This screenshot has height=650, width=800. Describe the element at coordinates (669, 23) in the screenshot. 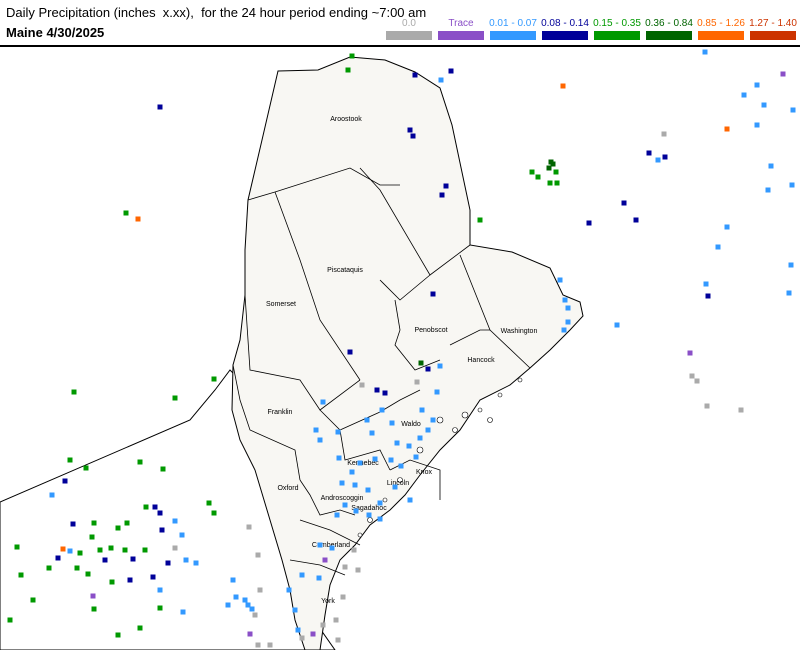

I see `legend-label: 0.36 - 0.84` at that location.